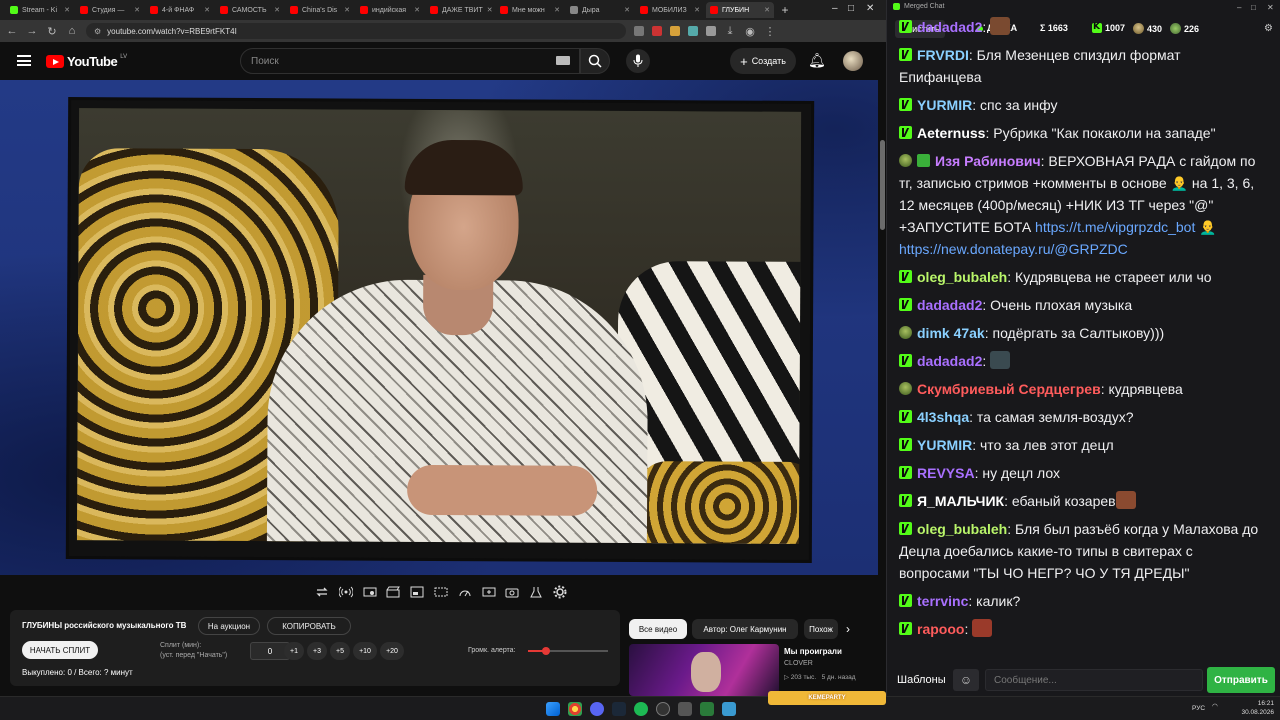 The width and height of the screenshot is (1280, 720). Describe the element at coordinates (365, 651) in the screenshot. I see `add-10-button: +10` at that location.